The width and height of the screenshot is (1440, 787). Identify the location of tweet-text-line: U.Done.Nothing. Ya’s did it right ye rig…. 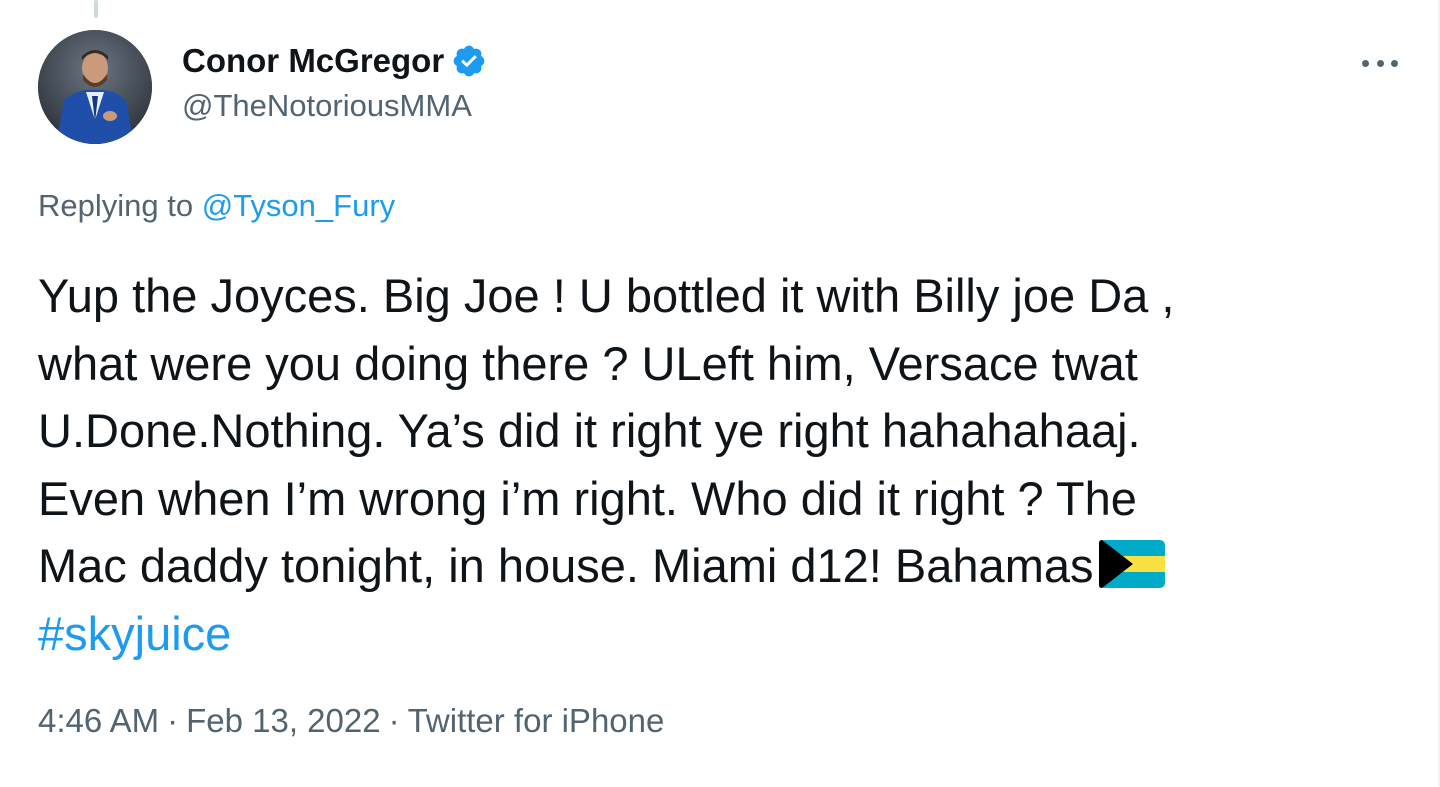
(589, 430).